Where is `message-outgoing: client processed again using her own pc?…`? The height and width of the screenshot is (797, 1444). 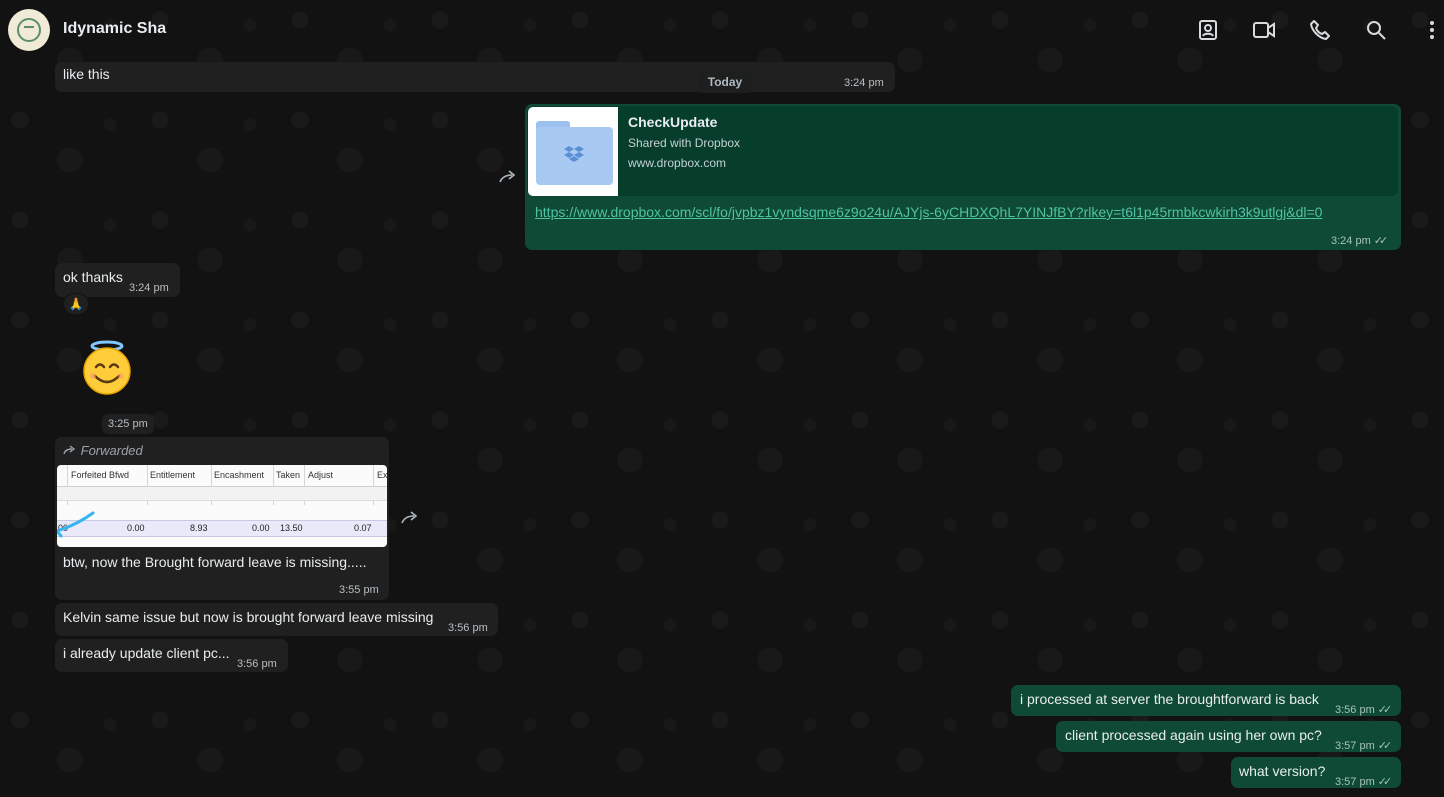 message-outgoing: client processed again using her own pc?… is located at coordinates (1228, 736).